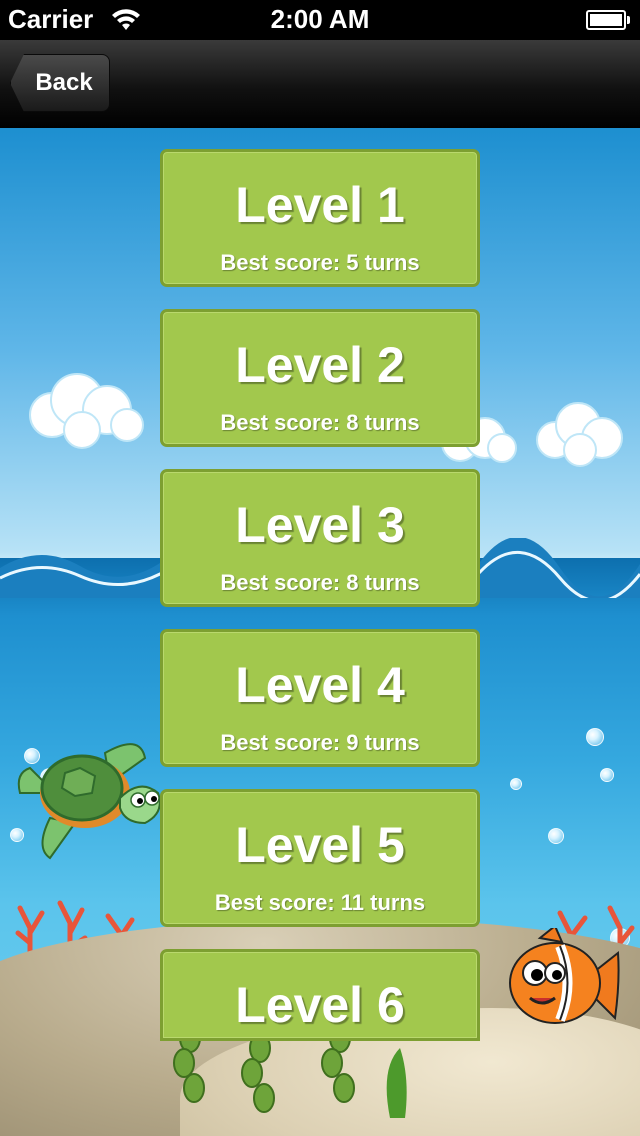 This screenshot has width=640, height=1136. I want to click on level-title: Level 6, so click(320, 1005).